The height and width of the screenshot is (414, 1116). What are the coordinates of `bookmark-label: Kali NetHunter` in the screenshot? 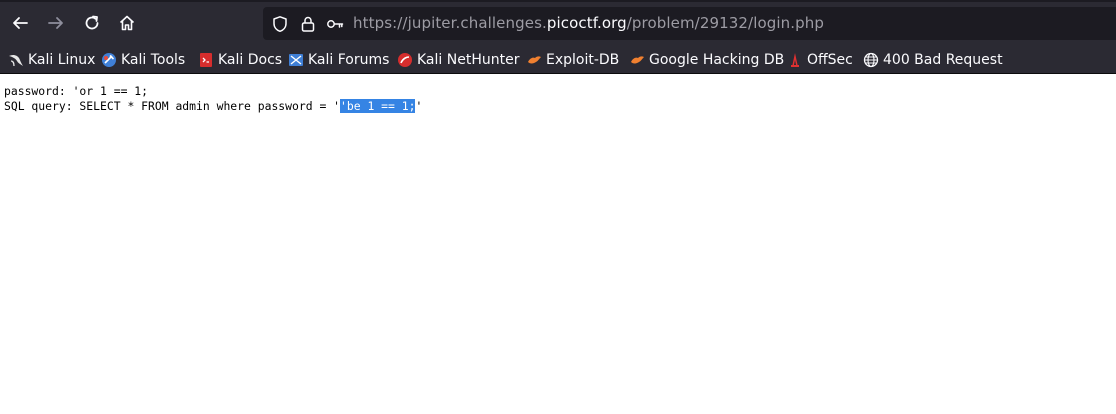 It's located at (468, 60).